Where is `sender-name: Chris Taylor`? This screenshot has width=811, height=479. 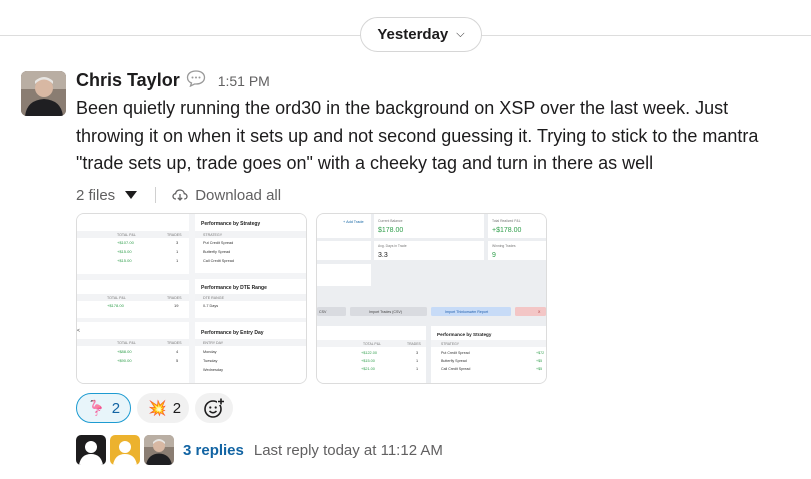
sender-name: Chris Taylor is located at coordinates (128, 80).